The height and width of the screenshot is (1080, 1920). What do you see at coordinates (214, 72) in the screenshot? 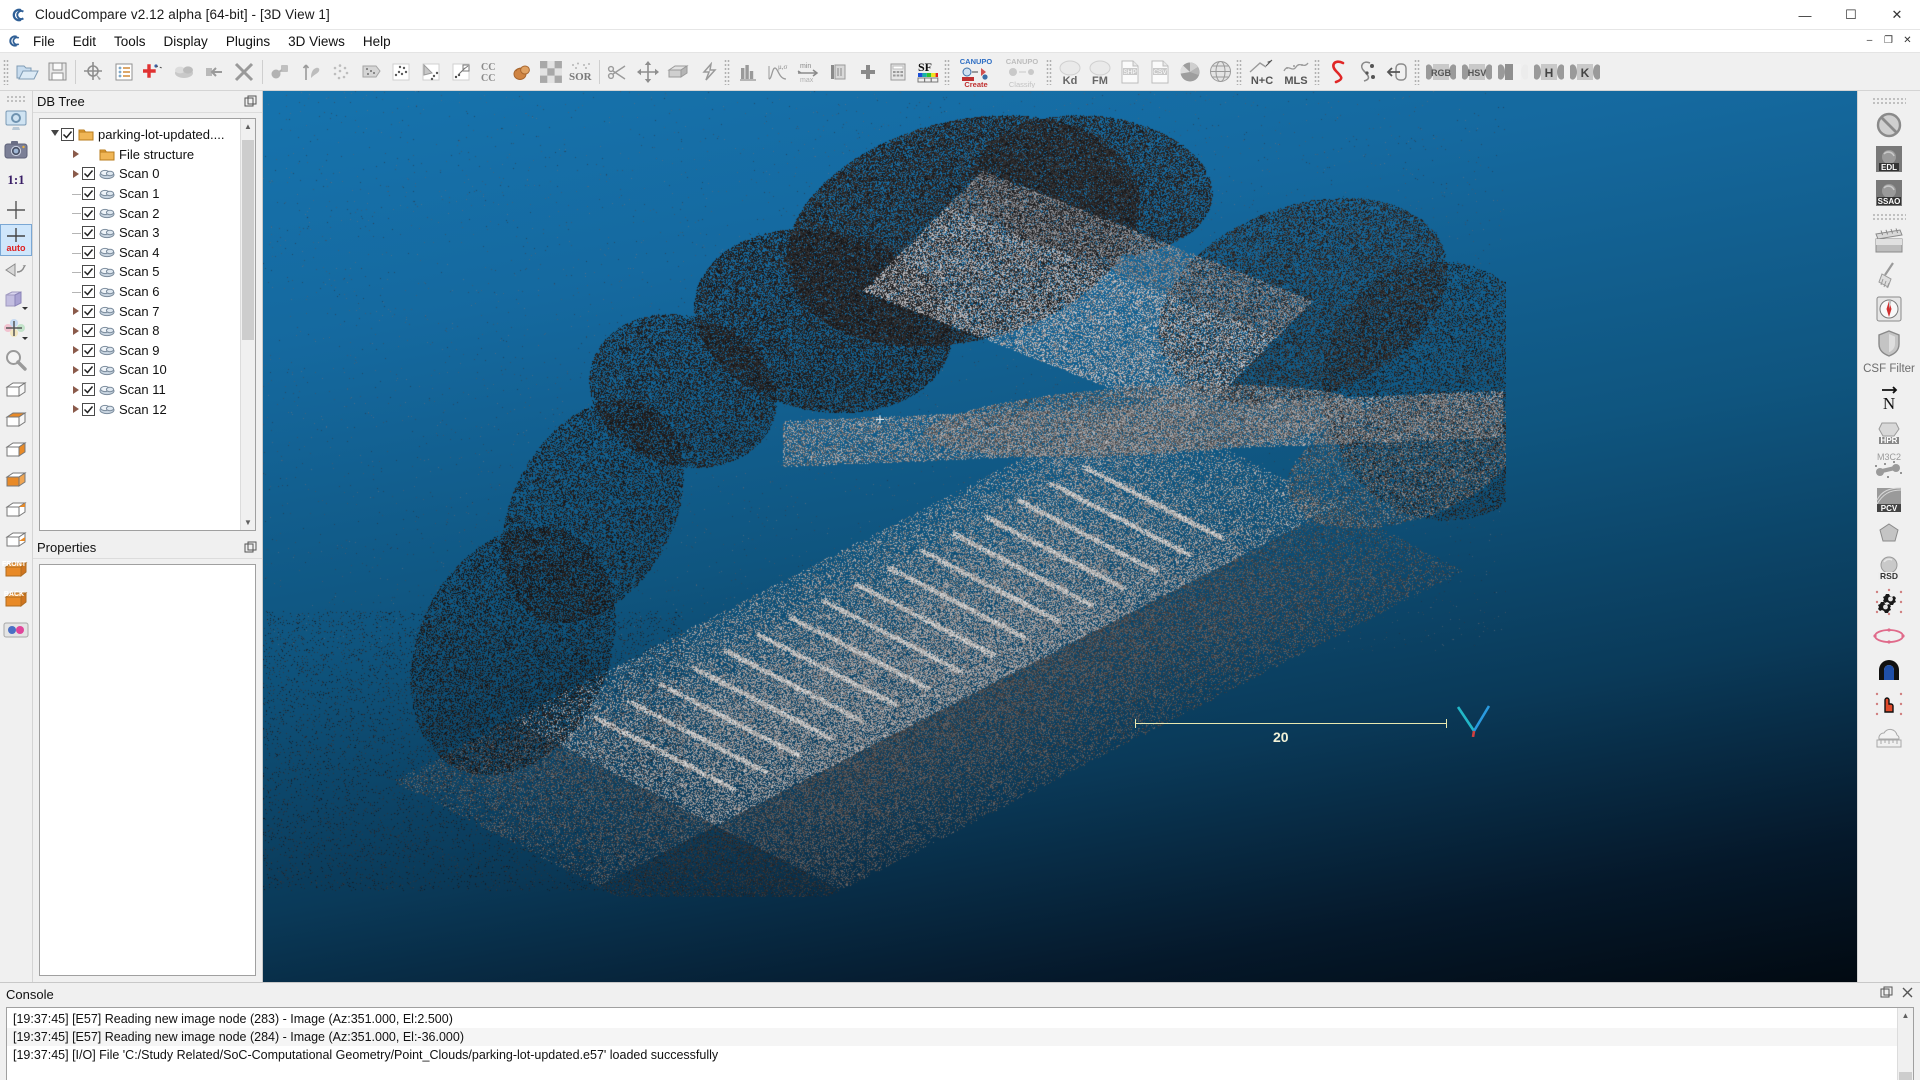
I see `merge-button` at bounding box center [214, 72].